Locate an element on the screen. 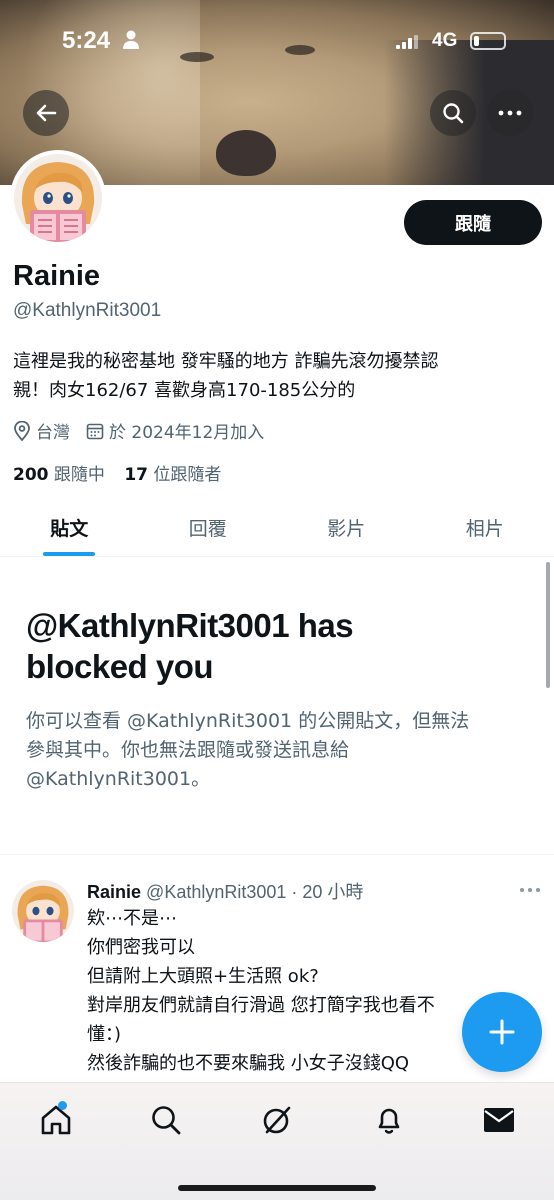 Image resolution: width=554 pixels, height=1200 pixels. profile-avatar is located at coordinates (58, 198).